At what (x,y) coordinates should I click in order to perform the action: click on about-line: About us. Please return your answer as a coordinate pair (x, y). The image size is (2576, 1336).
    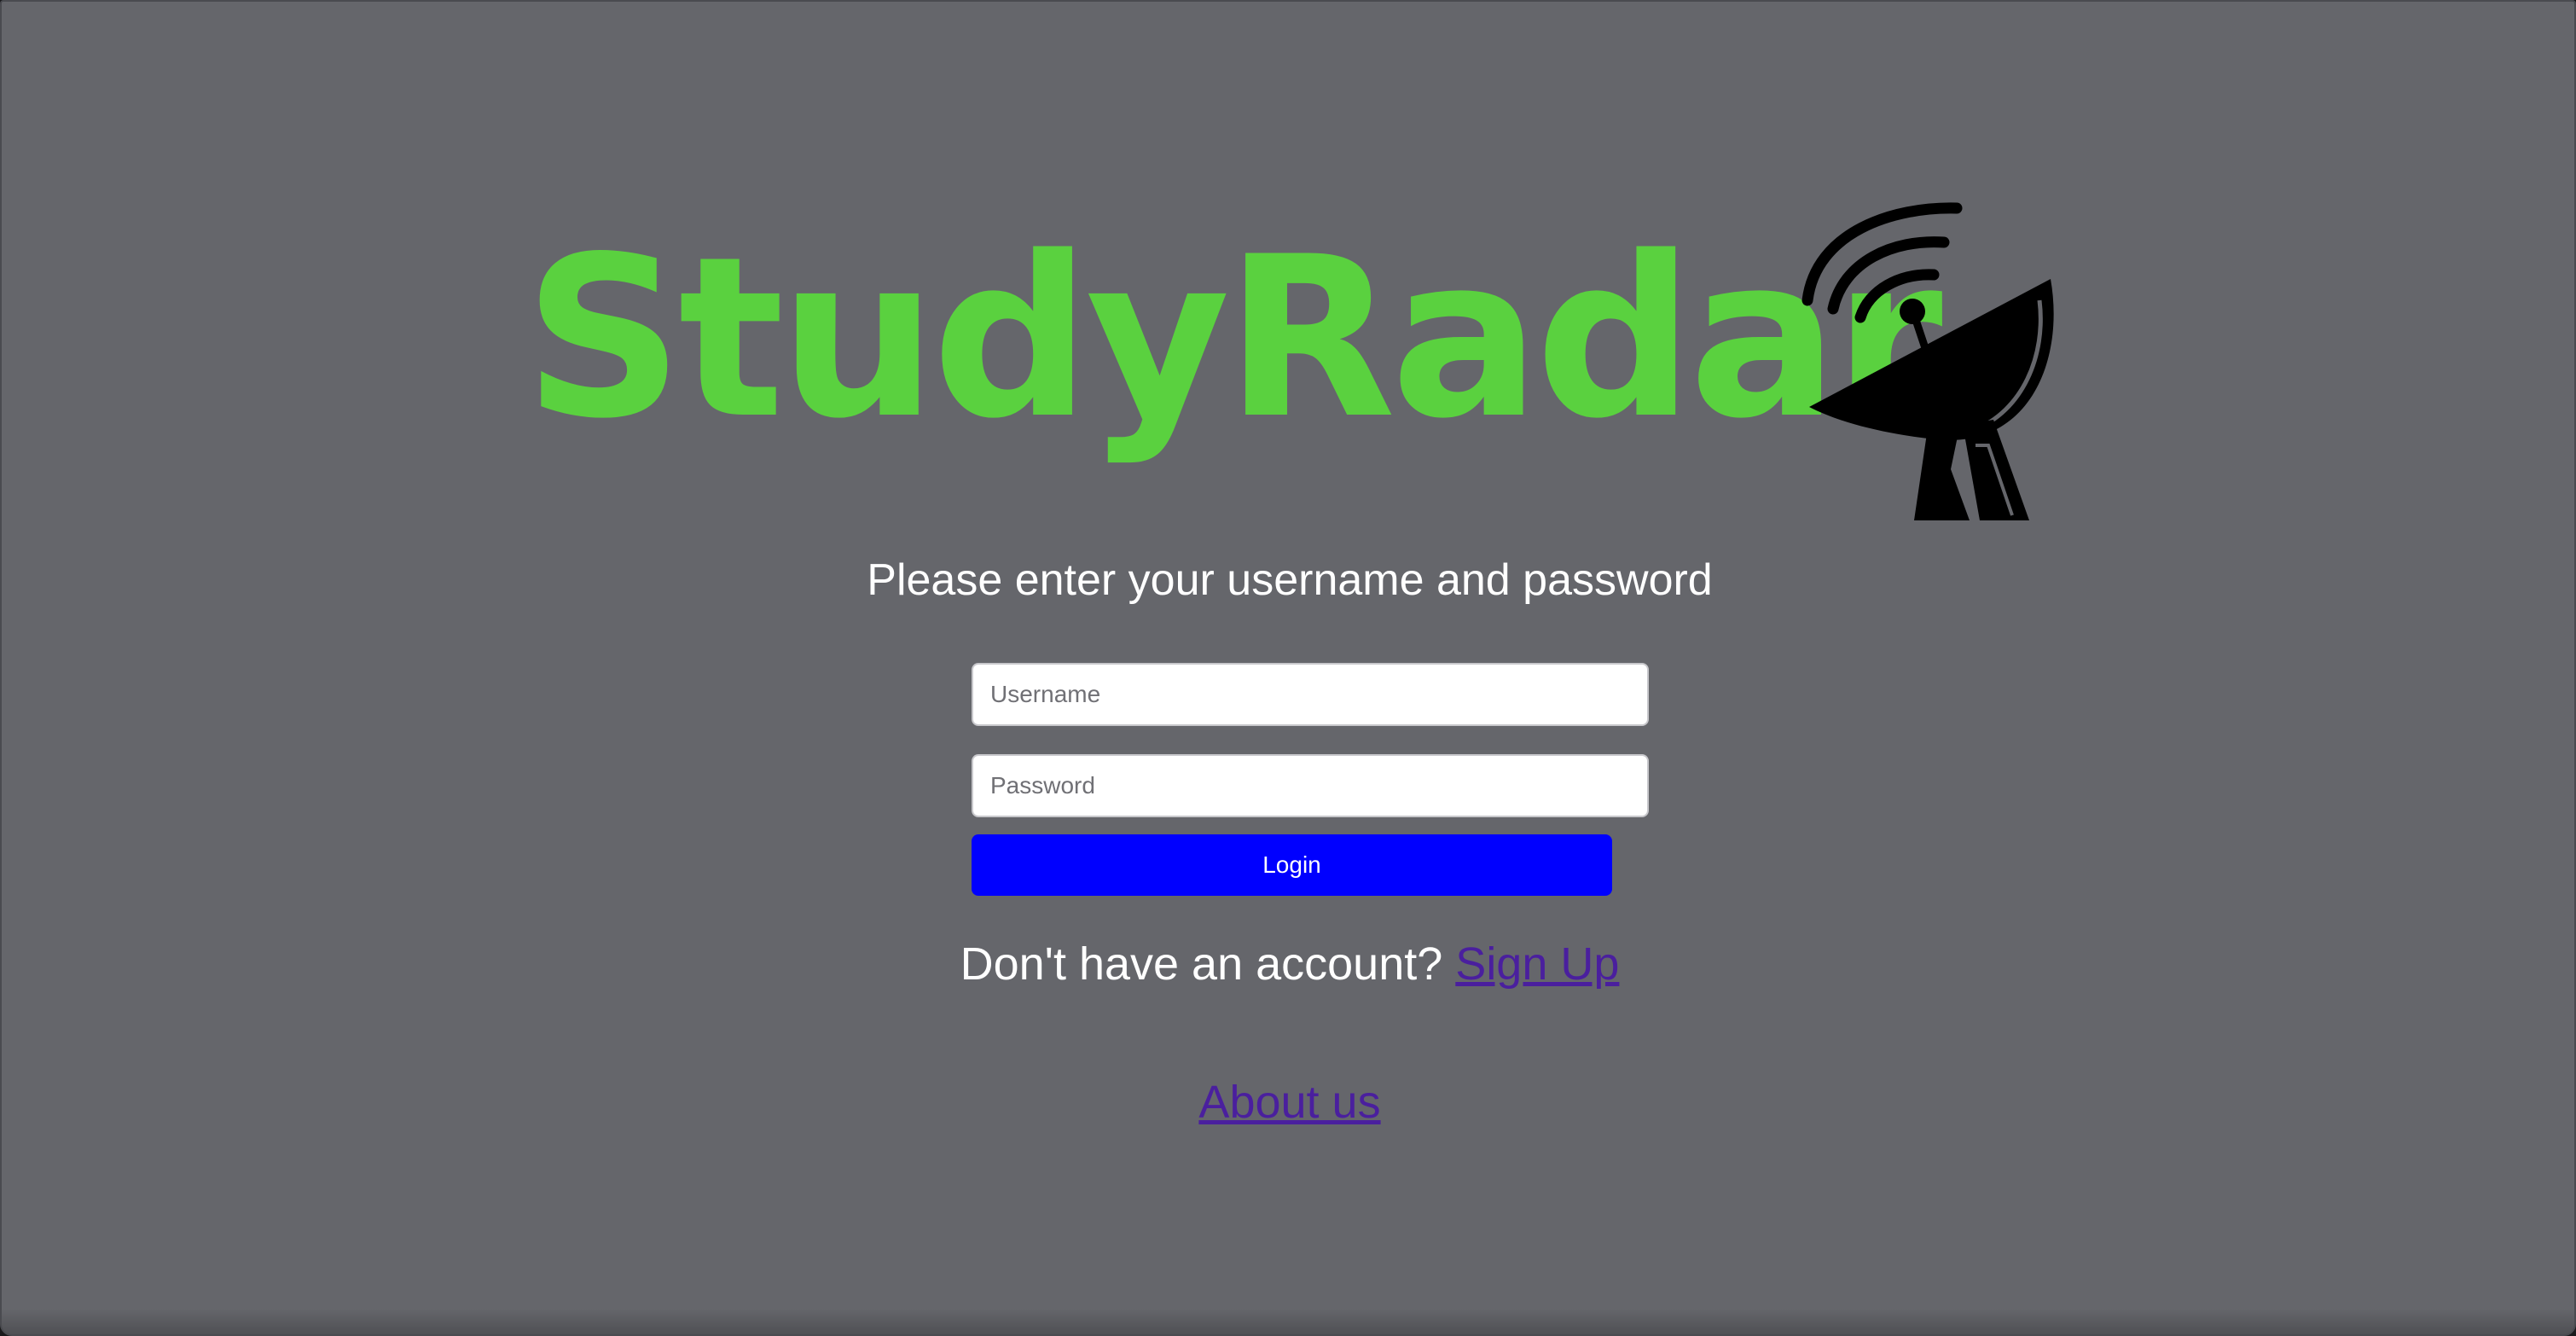
    Looking at the image, I should click on (1288, 1102).